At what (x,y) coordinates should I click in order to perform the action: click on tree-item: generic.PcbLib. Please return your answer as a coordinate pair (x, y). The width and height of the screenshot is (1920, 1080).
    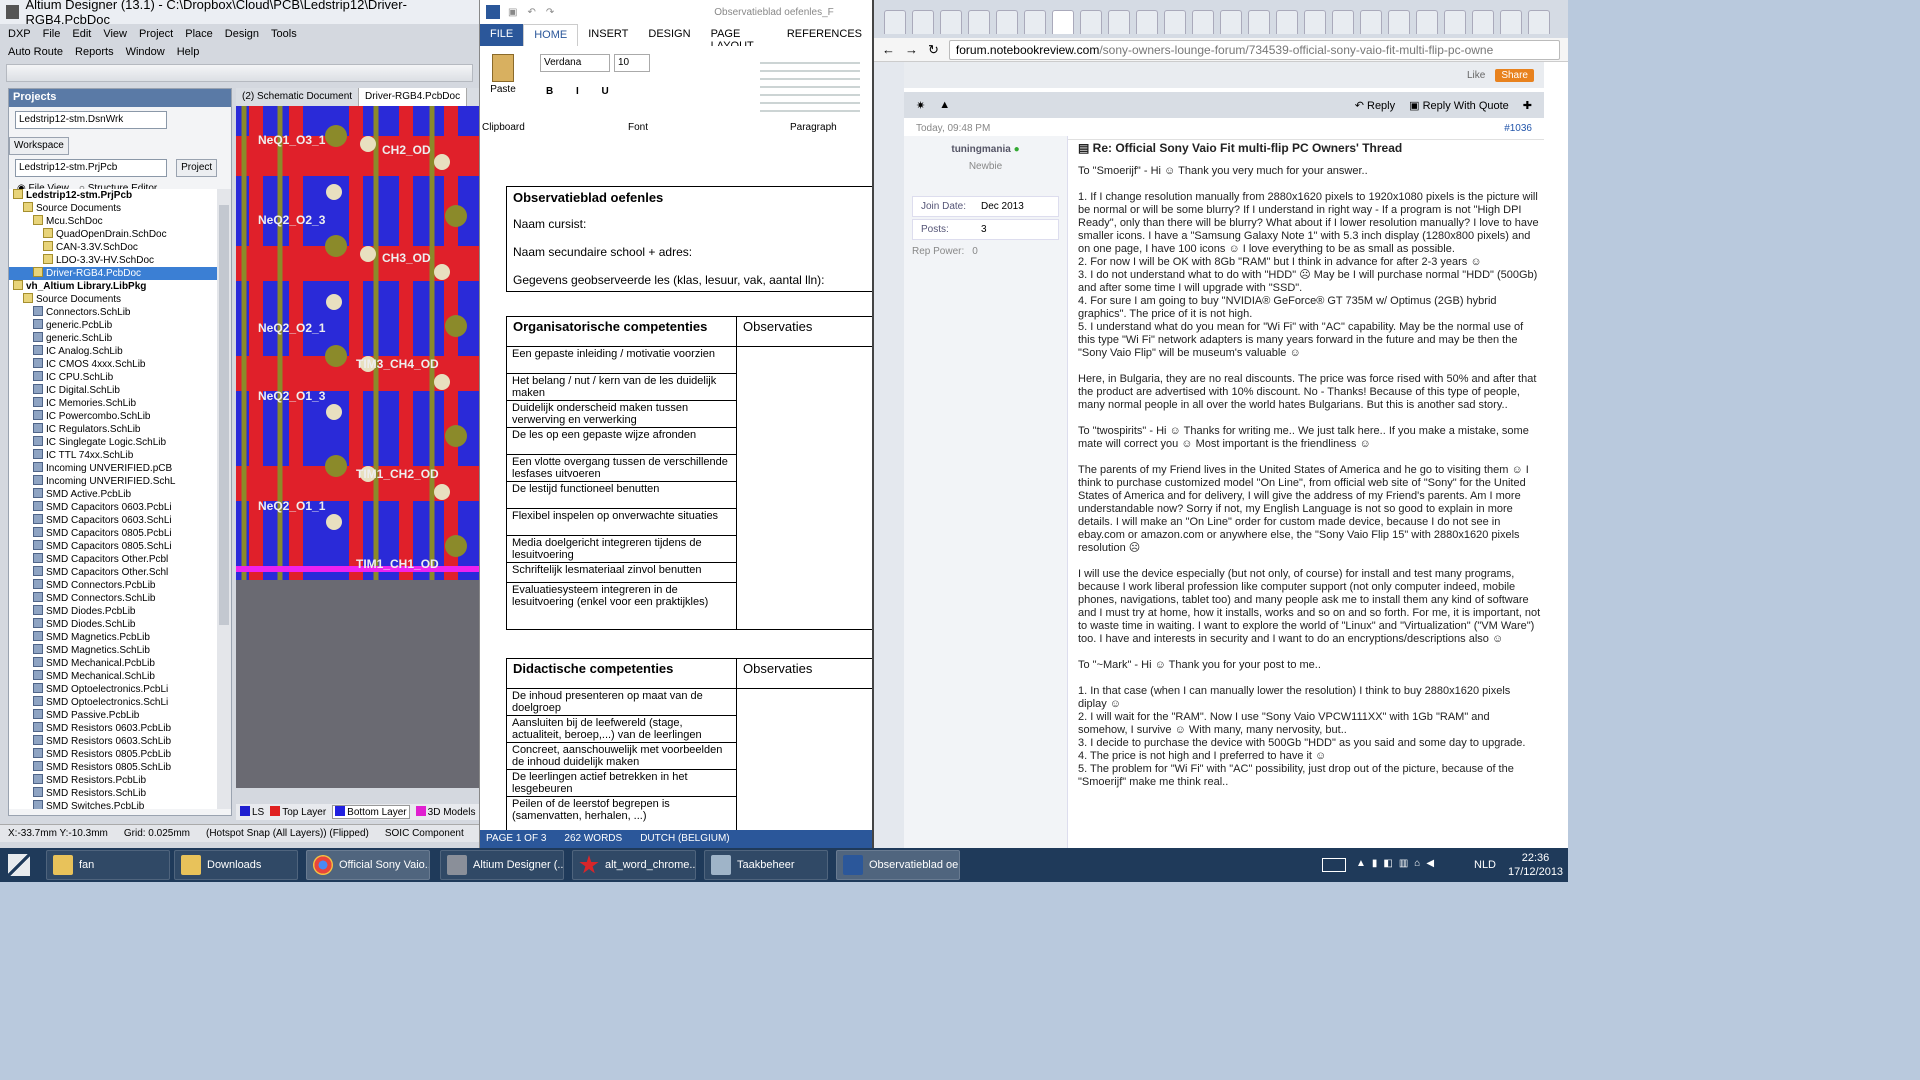
    Looking at the image, I should click on (113, 325).